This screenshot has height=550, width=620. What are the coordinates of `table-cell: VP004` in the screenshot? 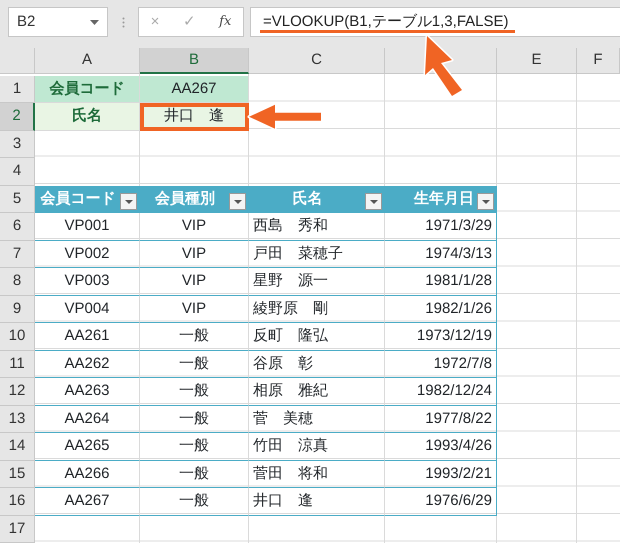 It's located at (87, 309).